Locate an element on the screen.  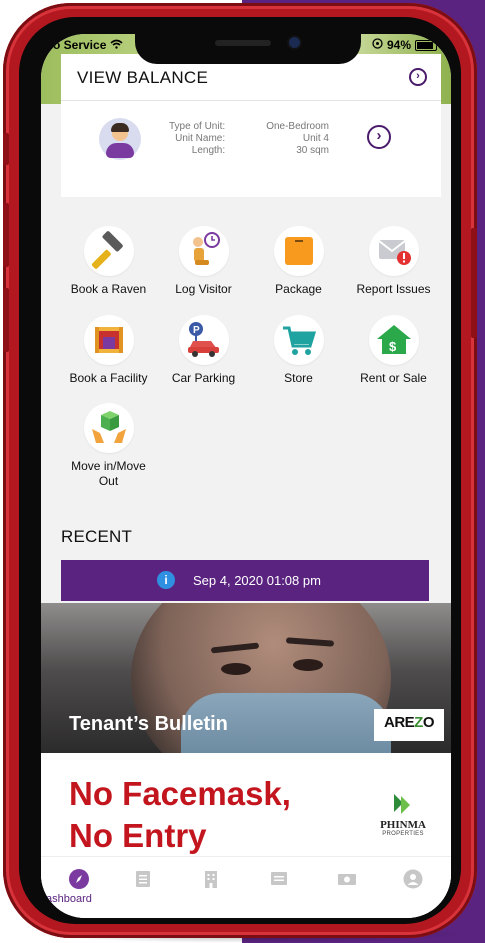
cash-icon is located at coordinates (347, 879).